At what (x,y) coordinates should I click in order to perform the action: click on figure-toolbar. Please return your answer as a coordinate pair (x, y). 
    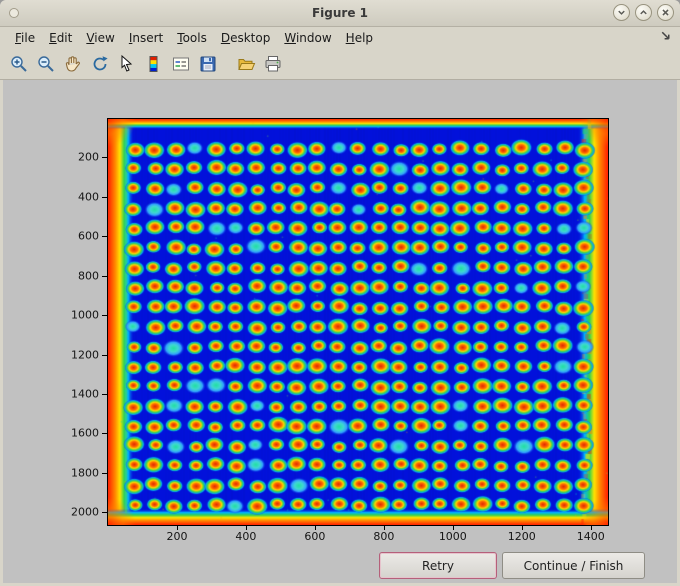
    Looking at the image, I should click on (340, 64).